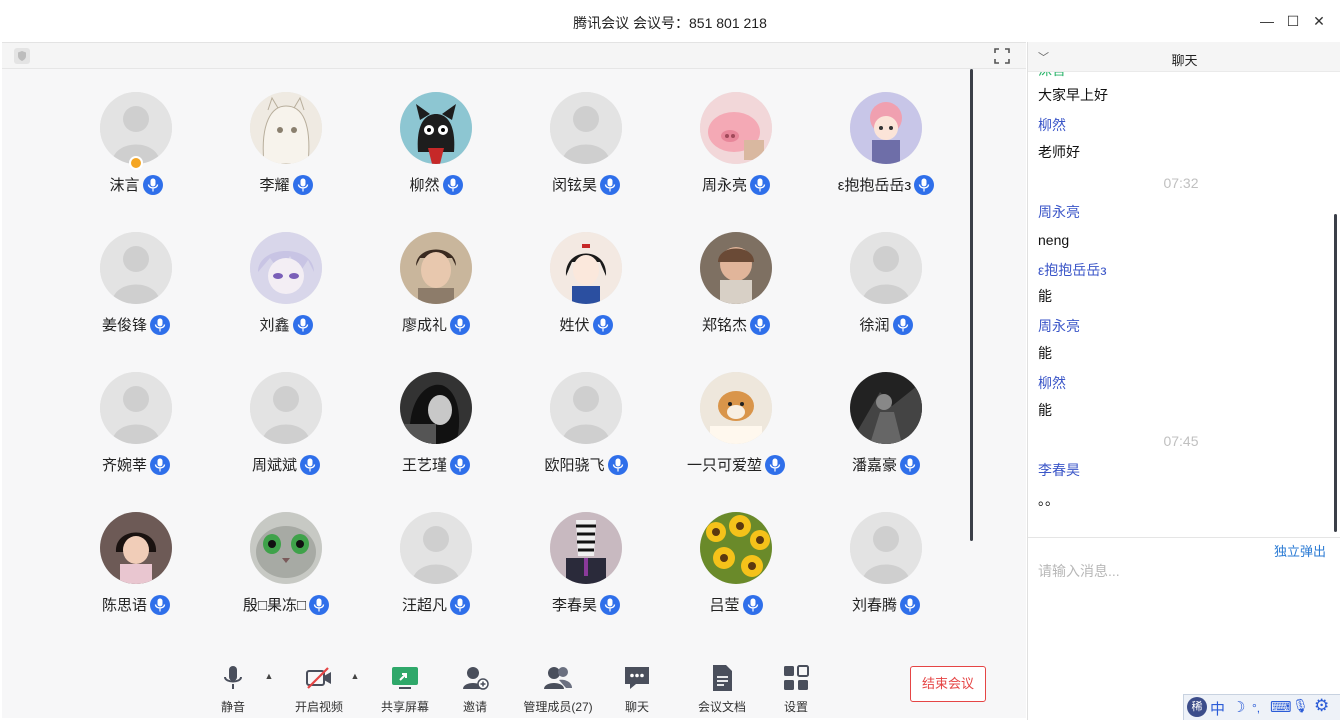  What do you see at coordinates (1335, 373) in the screenshot?
I see `chat-scrollbar` at bounding box center [1335, 373].